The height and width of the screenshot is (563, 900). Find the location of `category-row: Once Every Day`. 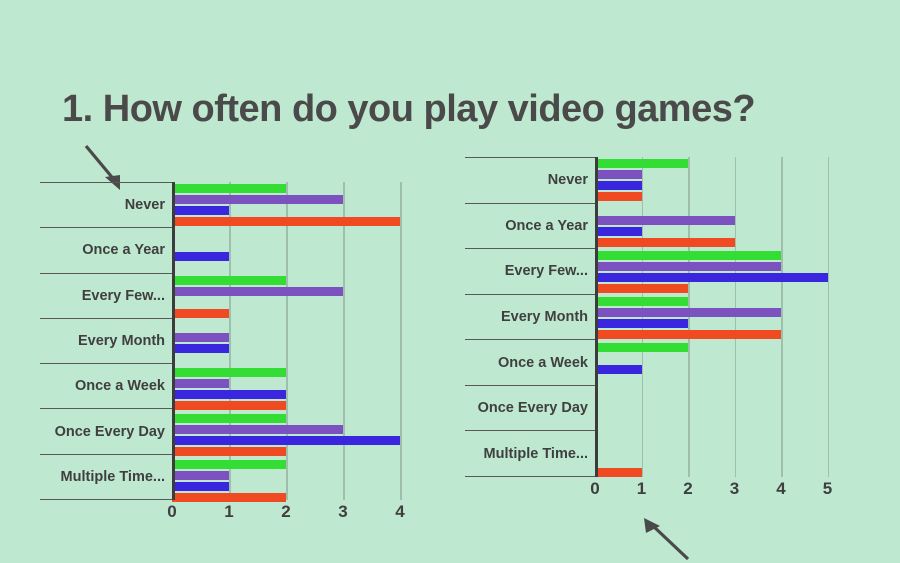

category-row: Once Every Day is located at coordinates (106, 430).